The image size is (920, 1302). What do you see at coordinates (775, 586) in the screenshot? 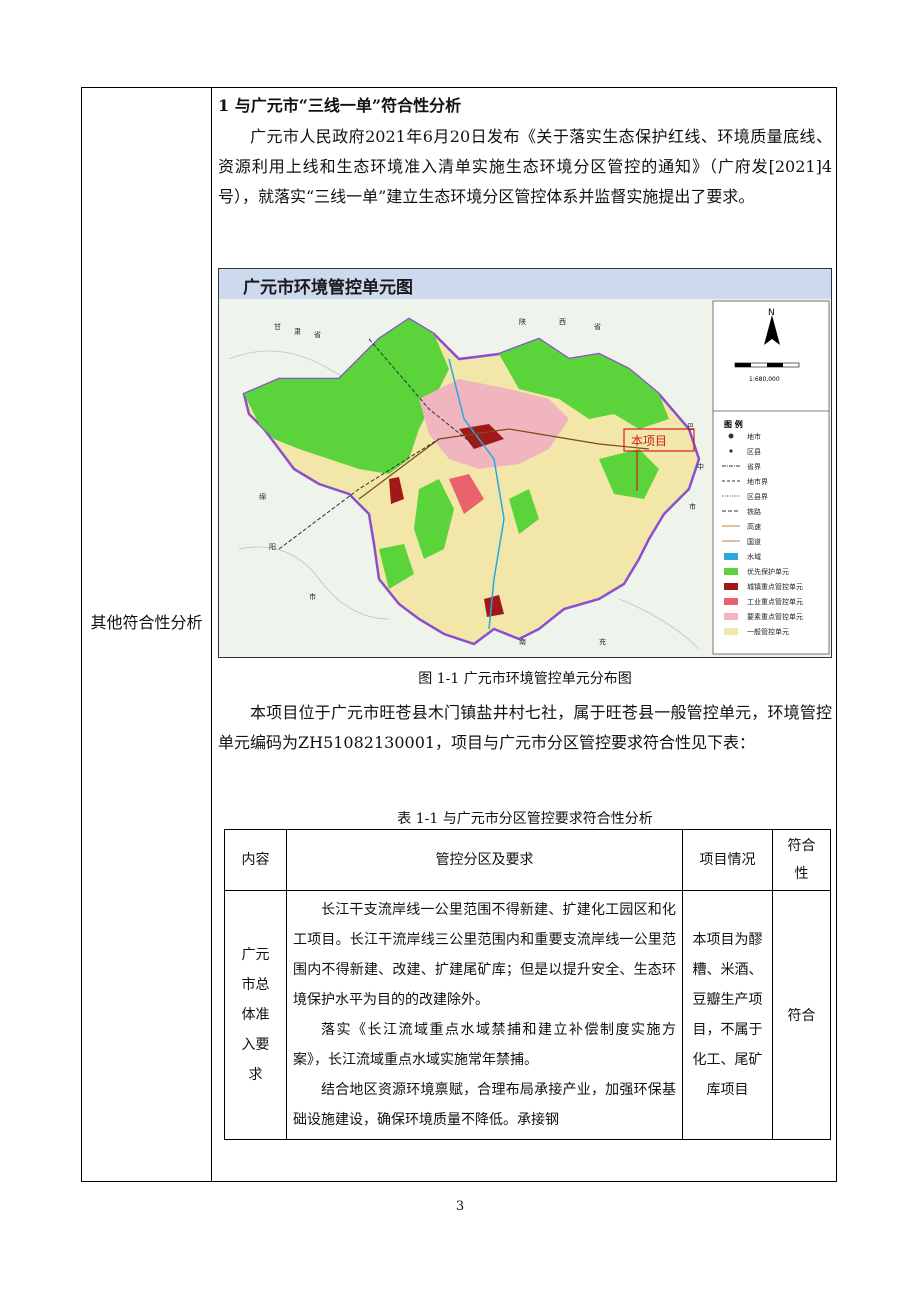
I see `legend-label: 城镇重点管控单元` at bounding box center [775, 586].